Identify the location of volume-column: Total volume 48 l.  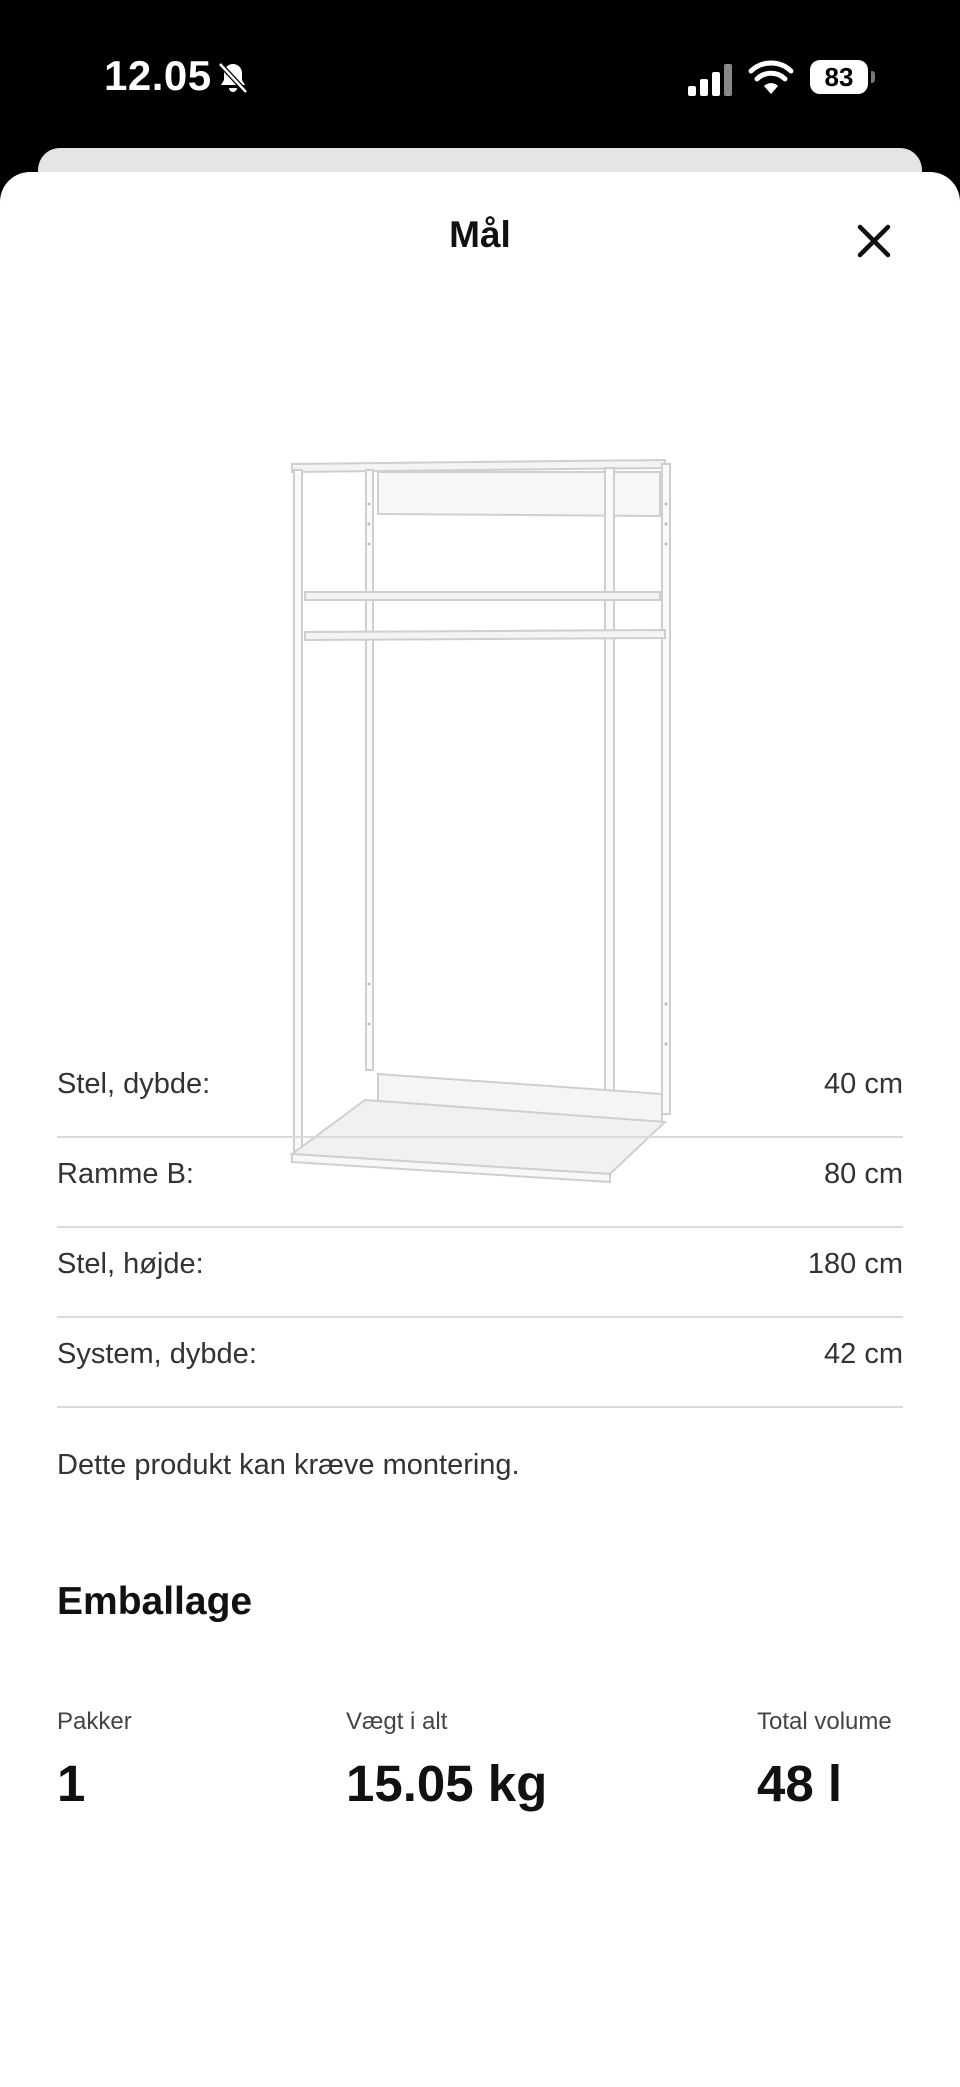
(824, 1760).